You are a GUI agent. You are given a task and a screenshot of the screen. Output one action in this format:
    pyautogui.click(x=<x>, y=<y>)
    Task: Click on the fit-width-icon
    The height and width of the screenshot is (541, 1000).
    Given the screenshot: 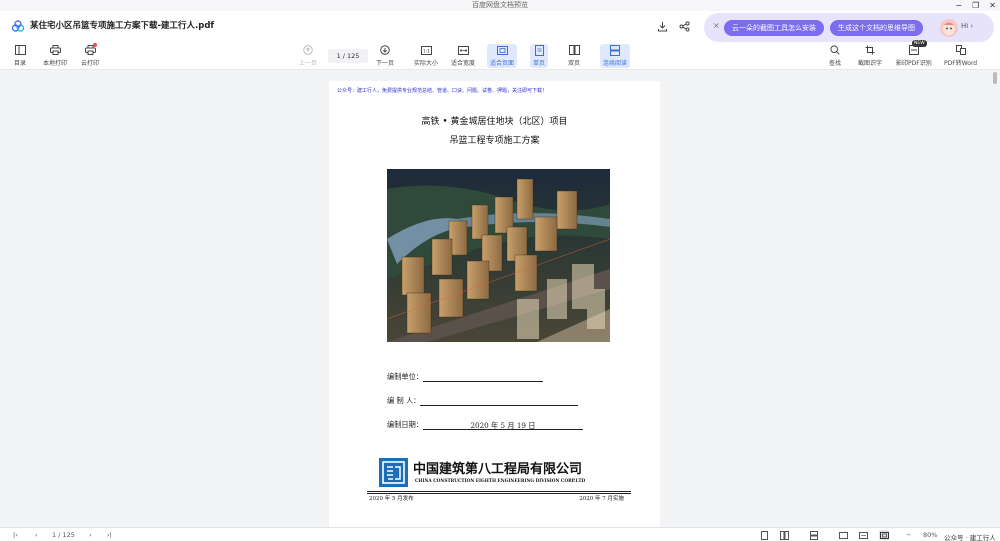 What is the action you would take?
    pyautogui.click(x=463, y=50)
    